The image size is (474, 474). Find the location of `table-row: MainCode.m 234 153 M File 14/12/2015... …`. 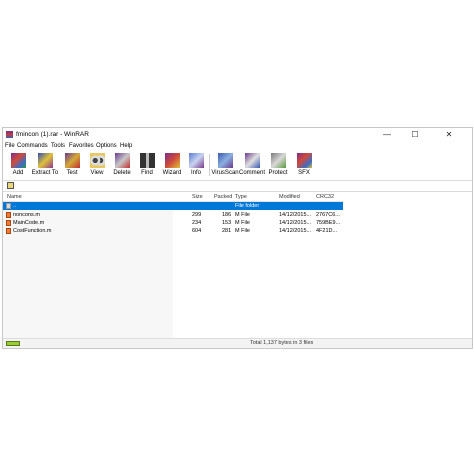

table-row: MainCode.m 234 153 M File 14/12/2015... … is located at coordinates (173, 223).